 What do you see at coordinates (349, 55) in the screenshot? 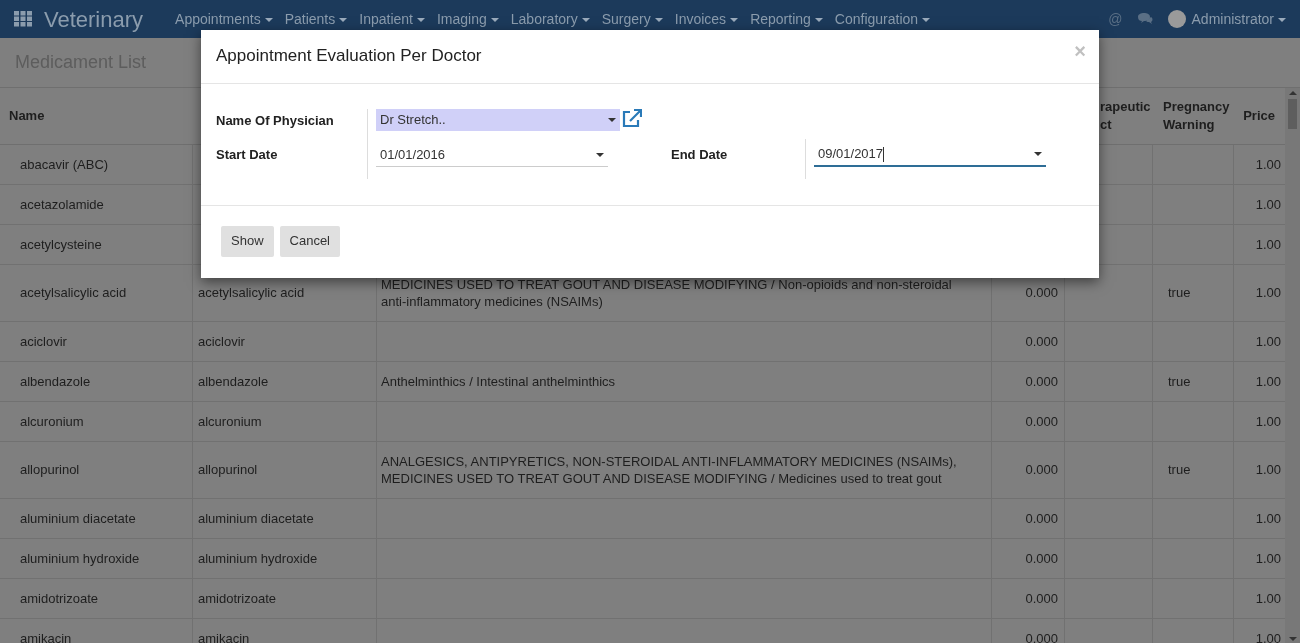
I see `dialog-title: Appointment Evaluation Per Doctor` at bounding box center [349, 55].